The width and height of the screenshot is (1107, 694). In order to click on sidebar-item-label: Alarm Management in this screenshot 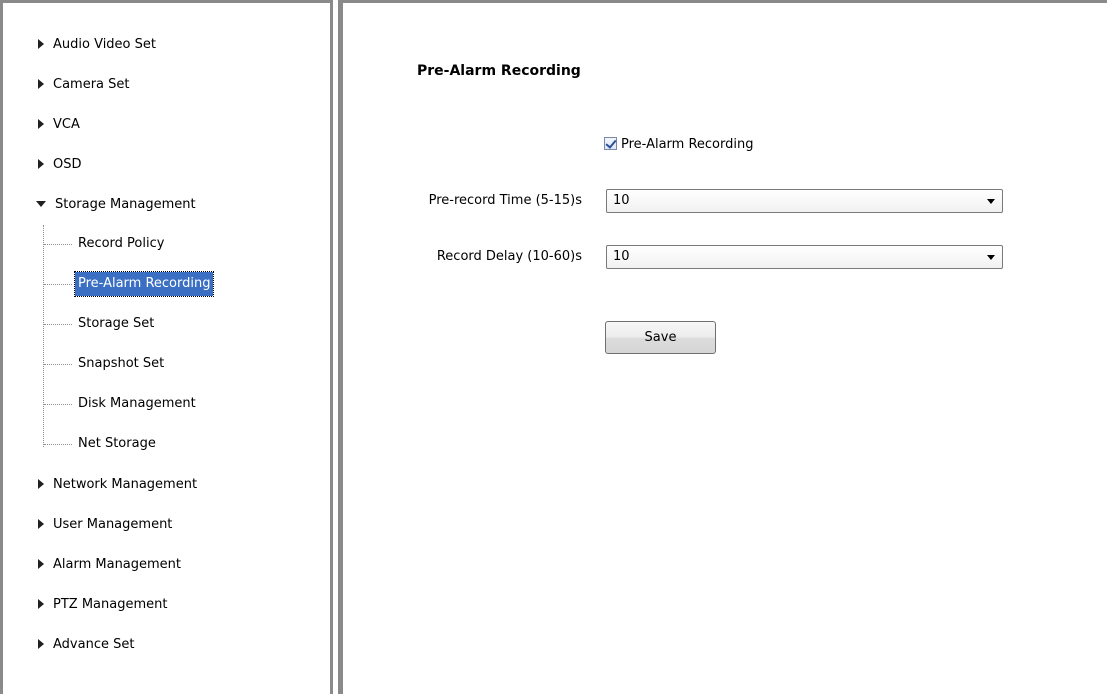, I will do `click(117, 564)`.